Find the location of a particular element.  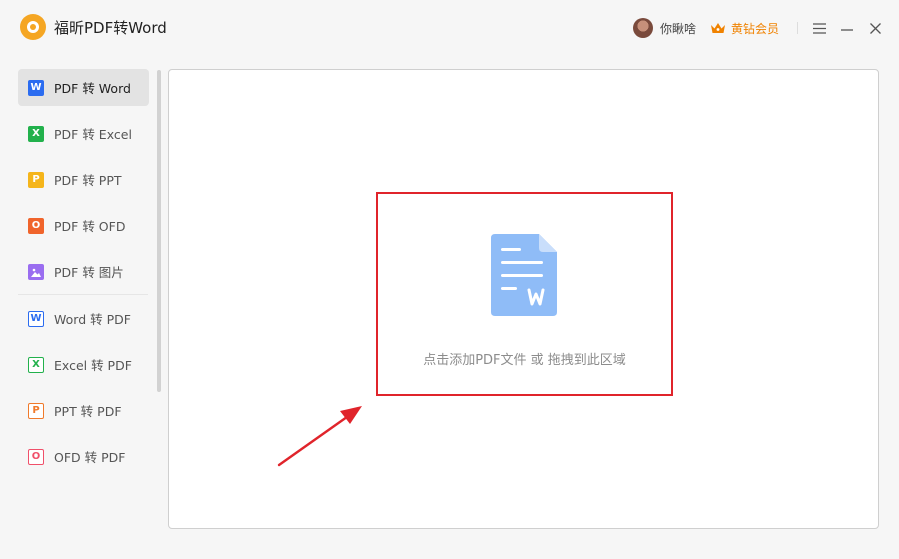

sidebar-item-label: PPT 转 PDF is located at coordinates (88, 411).